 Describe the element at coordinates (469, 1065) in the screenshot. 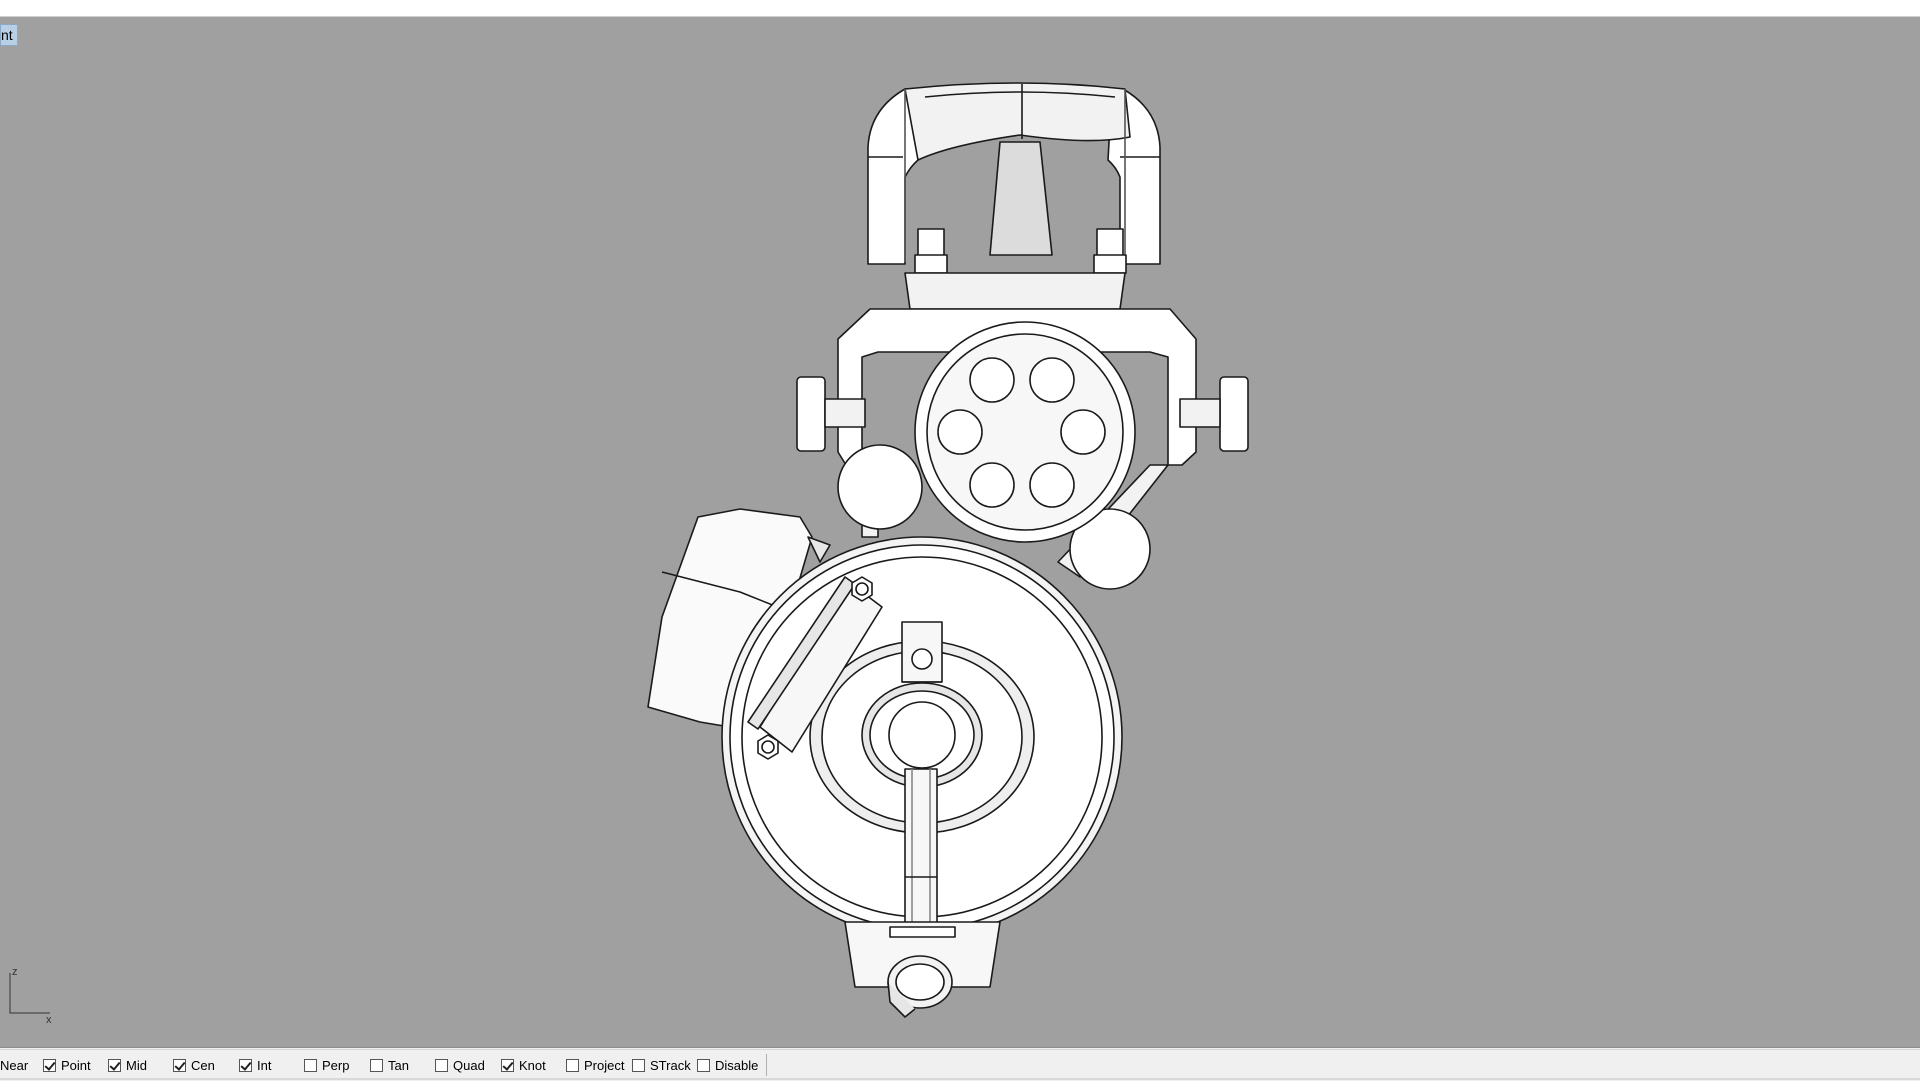

I see `osnap-quad-label: Quad` at that location.